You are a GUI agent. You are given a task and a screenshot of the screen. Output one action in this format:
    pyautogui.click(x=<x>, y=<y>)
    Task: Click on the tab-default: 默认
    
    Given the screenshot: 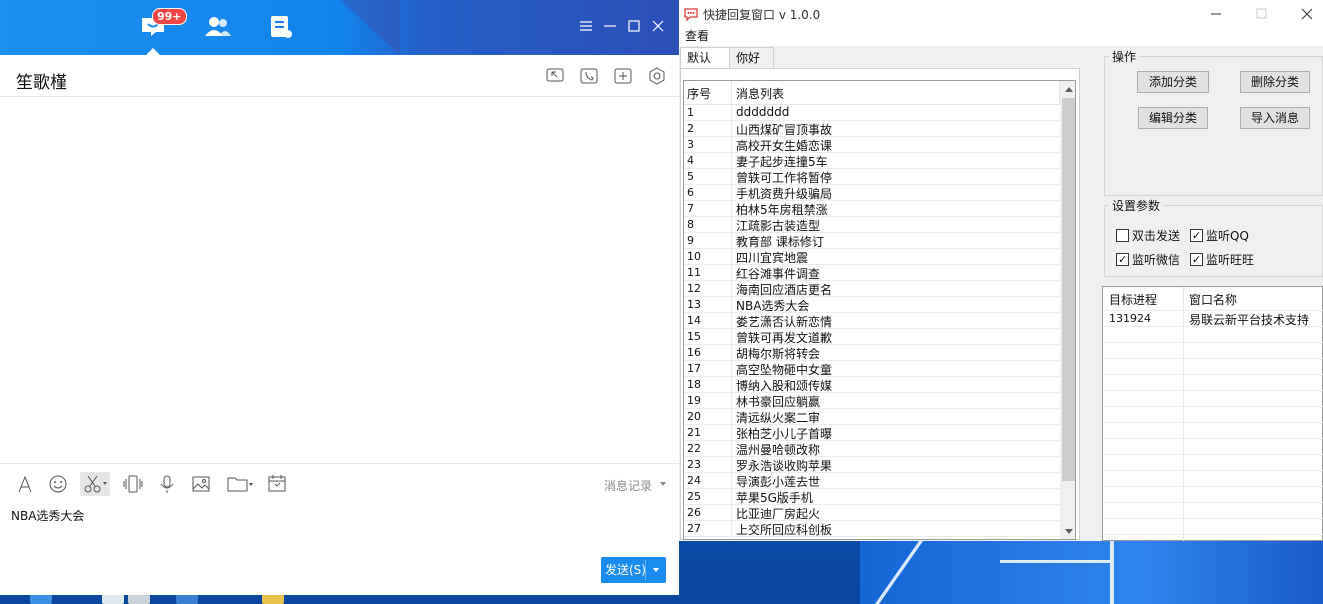 What is the action you would take?
    pyautogui.click(x=705, y=58)
    